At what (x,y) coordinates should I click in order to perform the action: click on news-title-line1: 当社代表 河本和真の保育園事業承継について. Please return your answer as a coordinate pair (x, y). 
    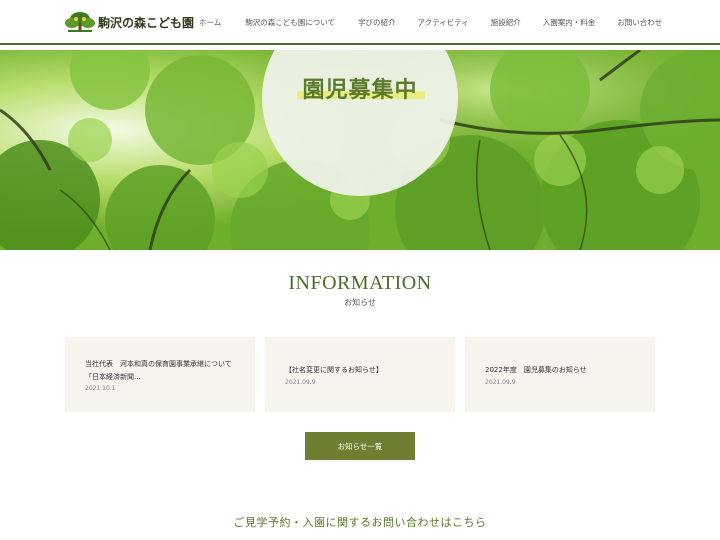
    Looking at the image, I should click on (158, 364).